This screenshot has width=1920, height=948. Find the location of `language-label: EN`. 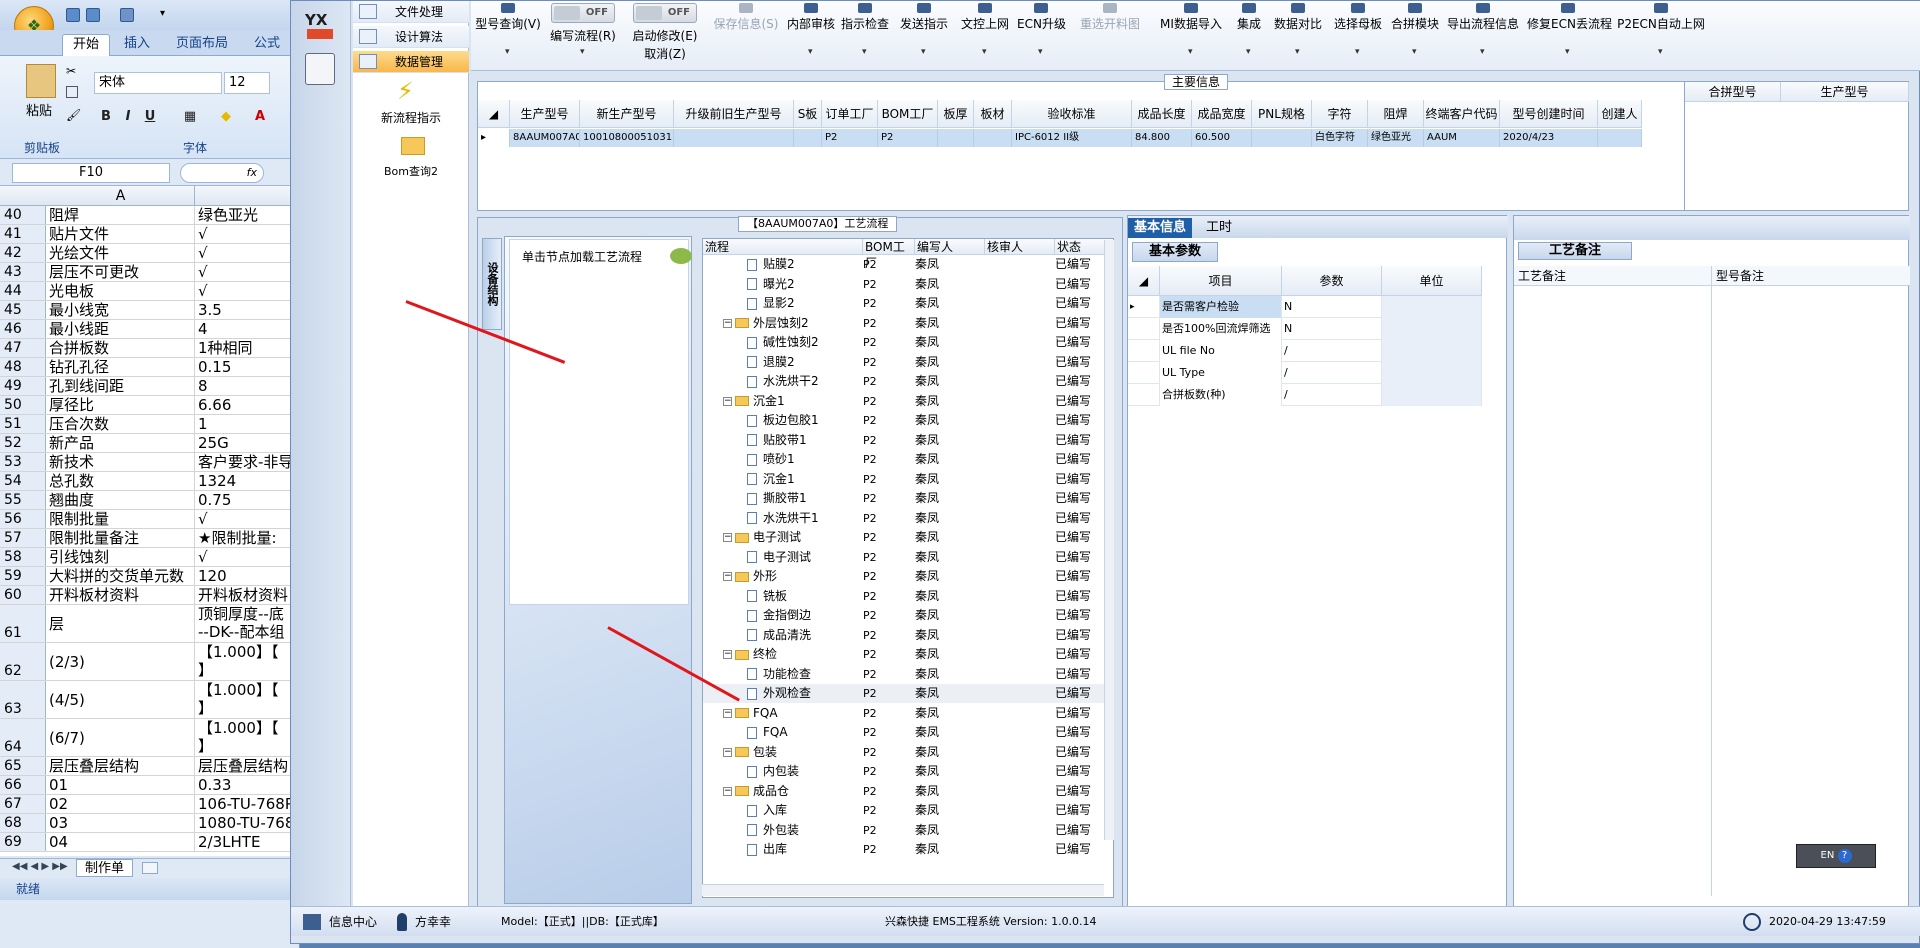

language-label: EN is located at coordinates (1828, 855).